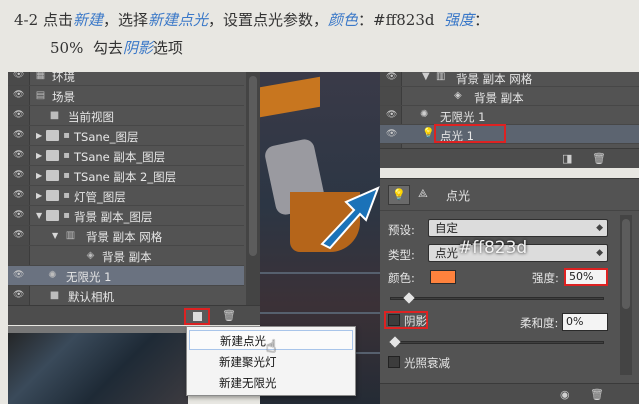  Describe the element at coordinates (126, 96) in the screenshot. I see `layer-row-scene: 👁 ▤ 场景` at that location.